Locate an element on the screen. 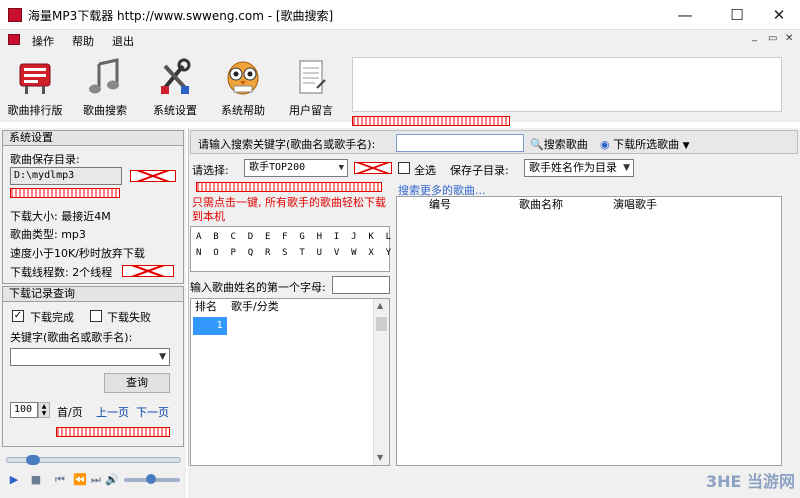 This screenshot has width=800, height=498. download-failed-checkbox is located at coordinates (96, 316).